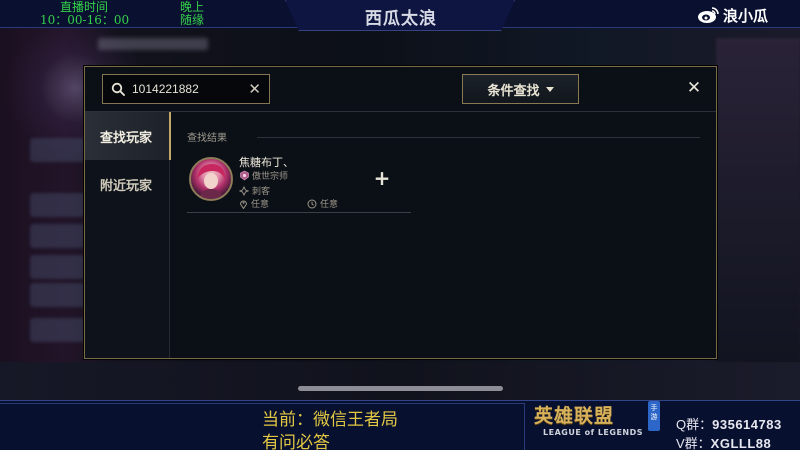 The height and width of the screenshot is (450, 800). I want to click on player-time-row: 任意, so click(322, 203).